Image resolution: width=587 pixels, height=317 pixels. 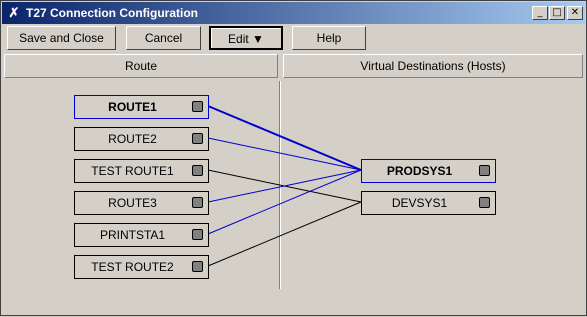 I want to click on edit-menu-button: Edit ▼, so click(x=246, y=38).